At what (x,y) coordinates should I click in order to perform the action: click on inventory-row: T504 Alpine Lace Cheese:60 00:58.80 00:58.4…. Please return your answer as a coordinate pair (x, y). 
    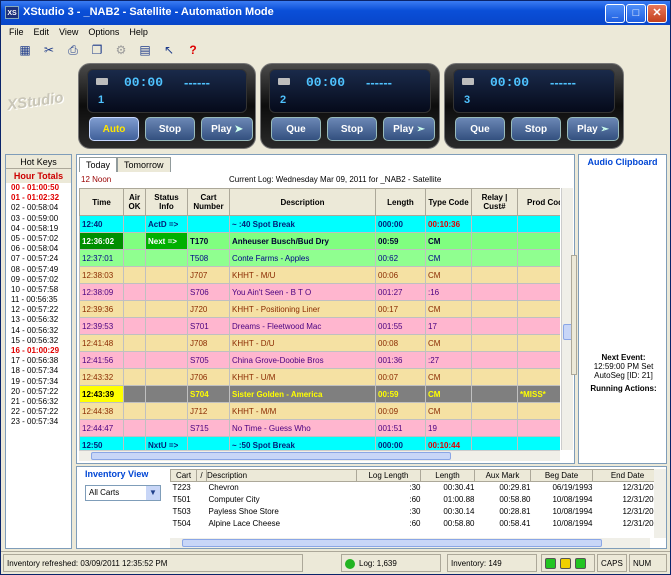
    Looking at the image, I should click on (416, 523).